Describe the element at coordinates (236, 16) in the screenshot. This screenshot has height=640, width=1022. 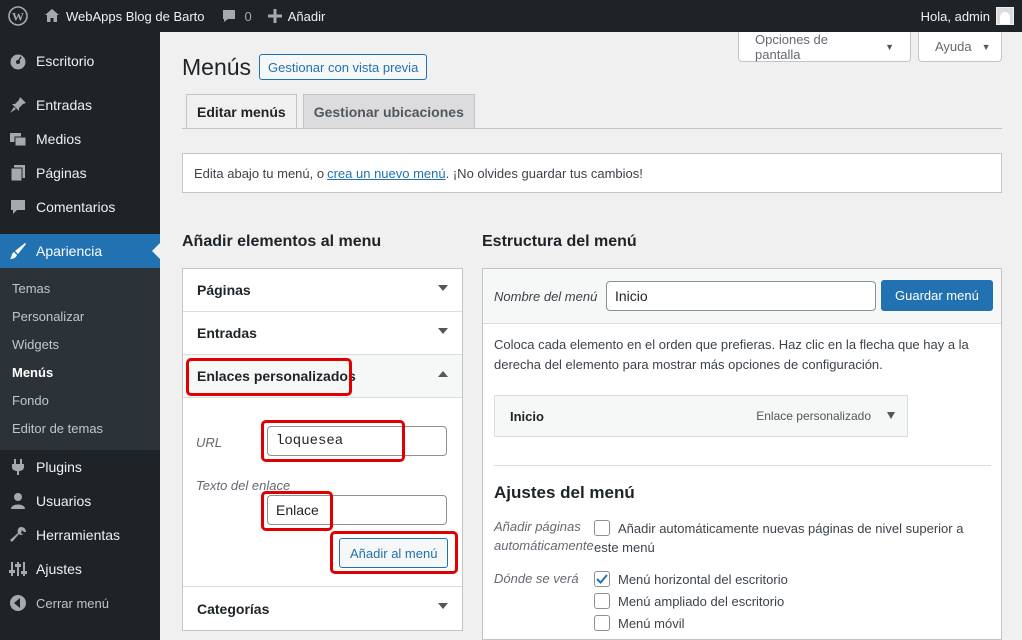
I see `comments-link: 0` at that location.